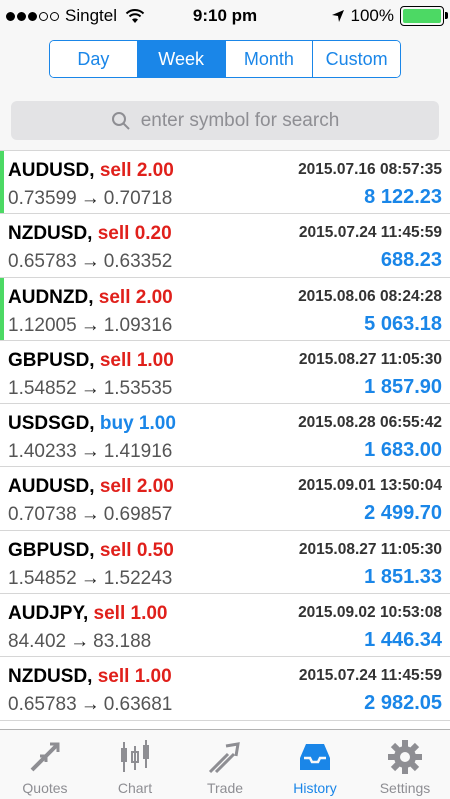 This screenshot has width=450, height=799. What do you see at coordinates (42, 452) in the screenshot?
I see `open-price: 1.40233` at bounding box center [42, 452].